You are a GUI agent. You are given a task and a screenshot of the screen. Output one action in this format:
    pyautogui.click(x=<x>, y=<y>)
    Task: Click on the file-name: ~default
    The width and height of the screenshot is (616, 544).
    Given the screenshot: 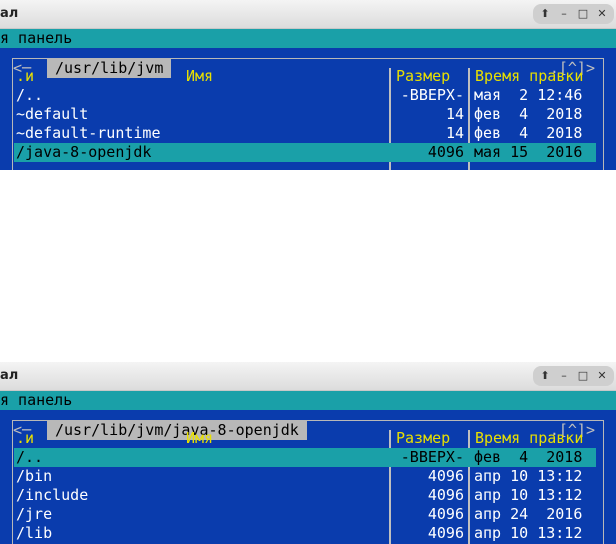 What is the action you would take?
    pyautogui.click(x=52, y=114)
    